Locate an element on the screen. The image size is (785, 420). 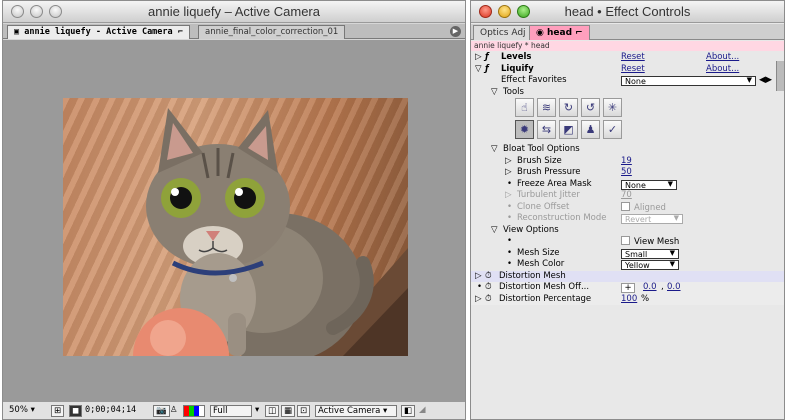
camera-view-menu: Active Camera ▾ is located at coordinates (356, 411).